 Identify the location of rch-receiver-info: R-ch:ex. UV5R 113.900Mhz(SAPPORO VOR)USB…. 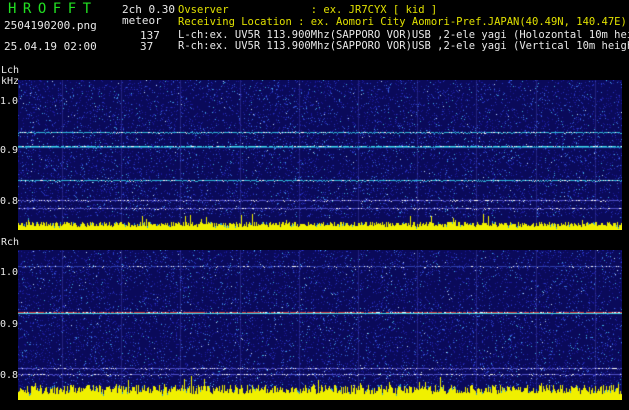
(403, 46).